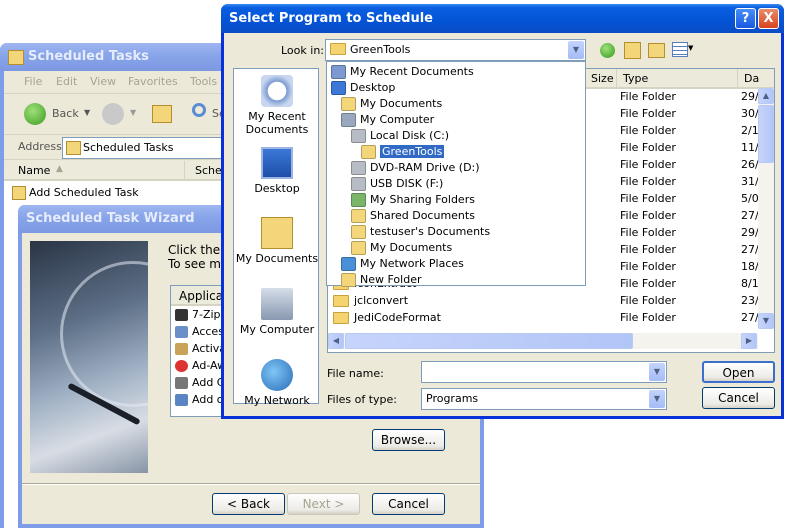 The height and width of the screenshot is (528, 785). What do you see at coordinates (277, 241) in the screenshot?
I see `places-my-documents: My Documents` at bounding box center [277, 241].